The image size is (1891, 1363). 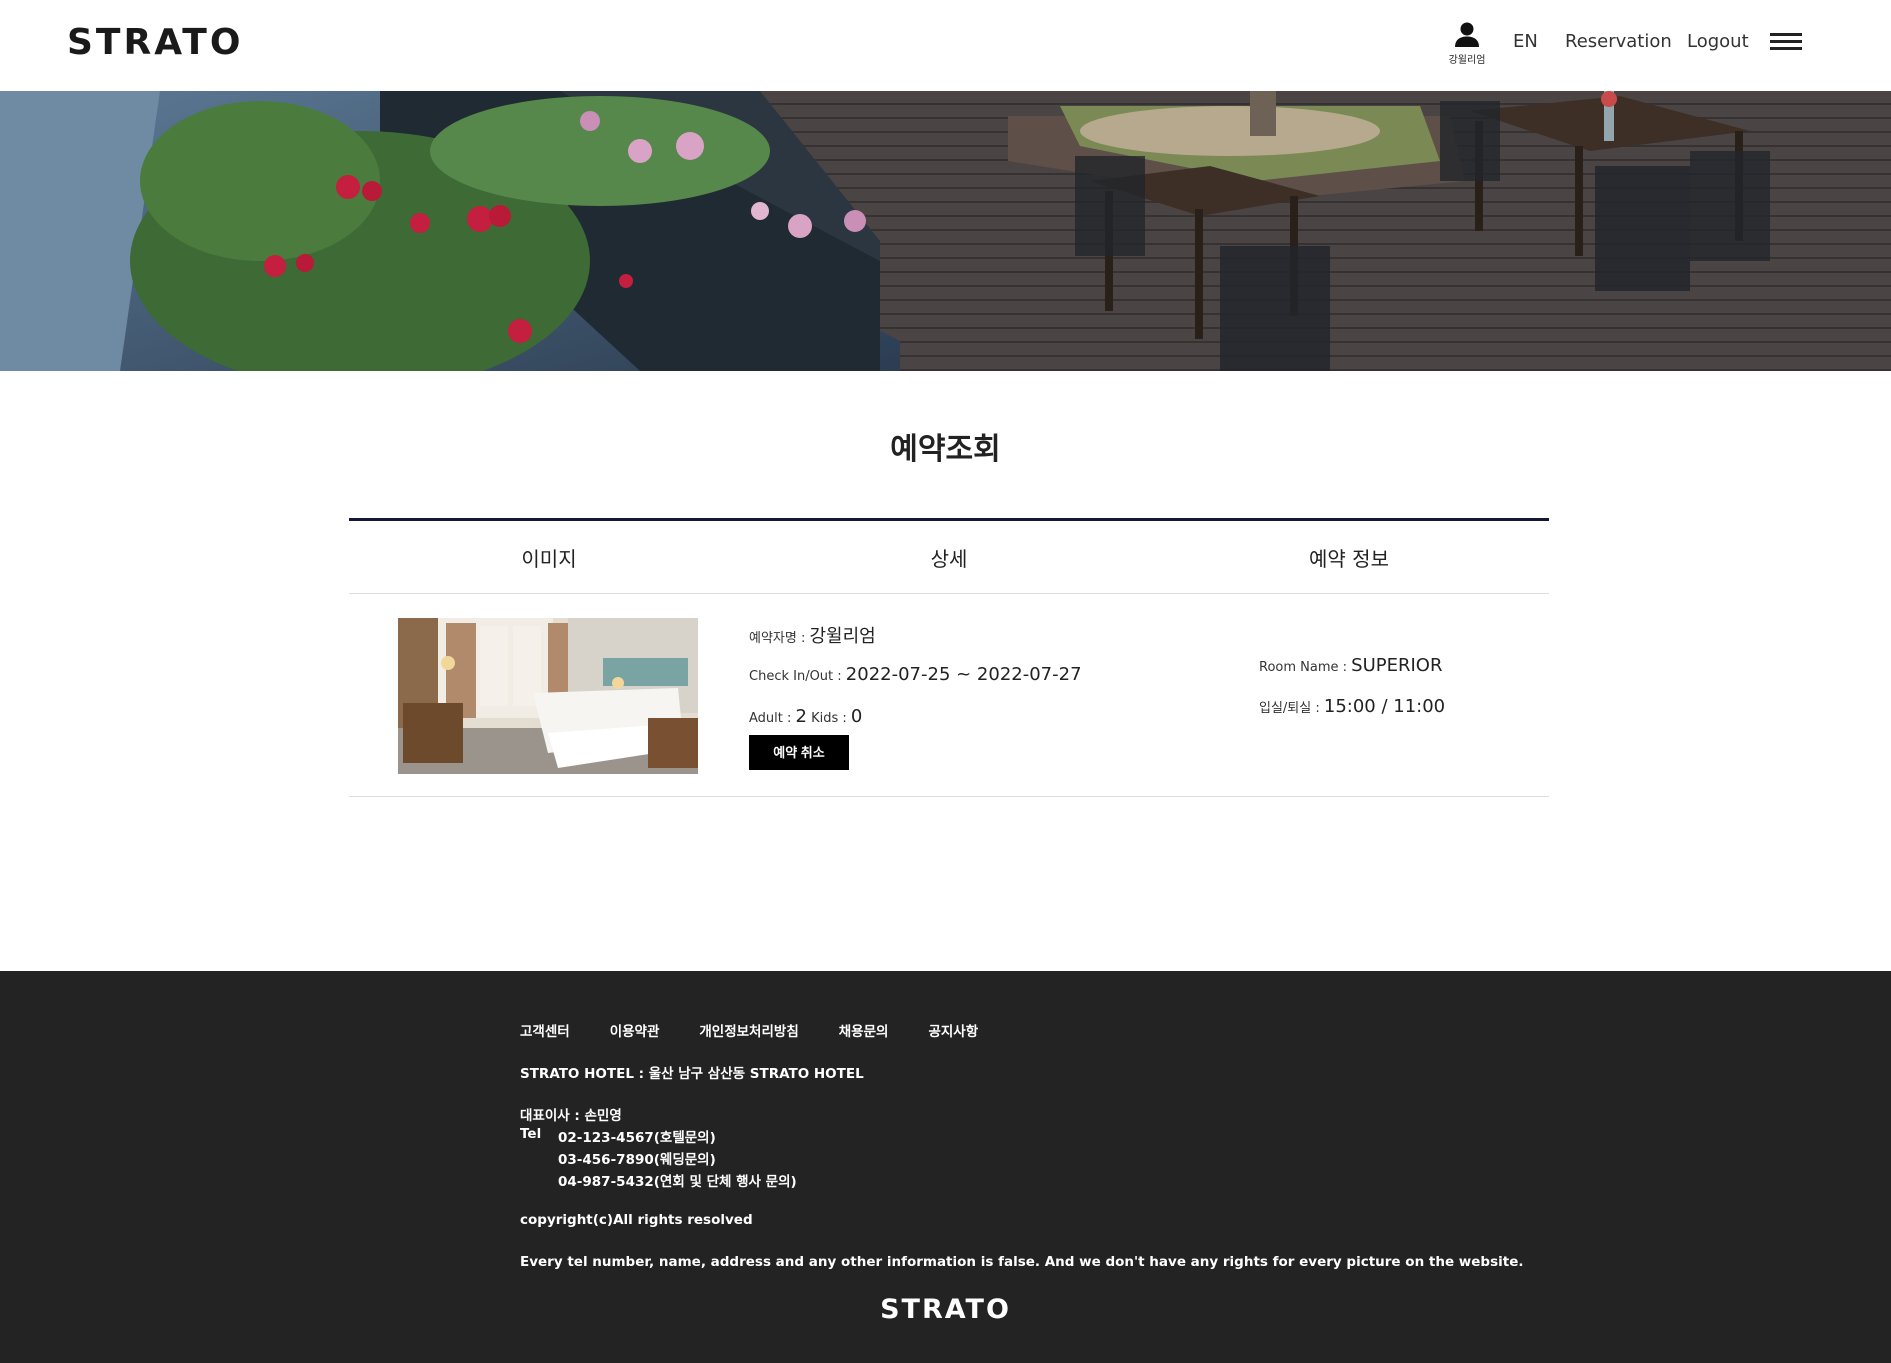 I want to click on footer-logo: STRATO, so click(x=945, y=1309).